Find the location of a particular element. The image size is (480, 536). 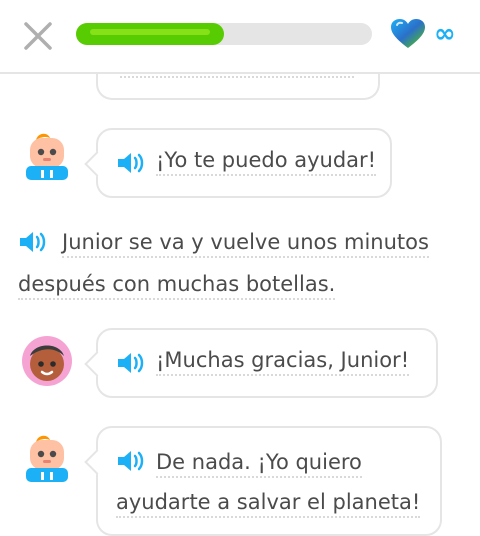

top-bar: ∞ is located at coordinates (240, 36).